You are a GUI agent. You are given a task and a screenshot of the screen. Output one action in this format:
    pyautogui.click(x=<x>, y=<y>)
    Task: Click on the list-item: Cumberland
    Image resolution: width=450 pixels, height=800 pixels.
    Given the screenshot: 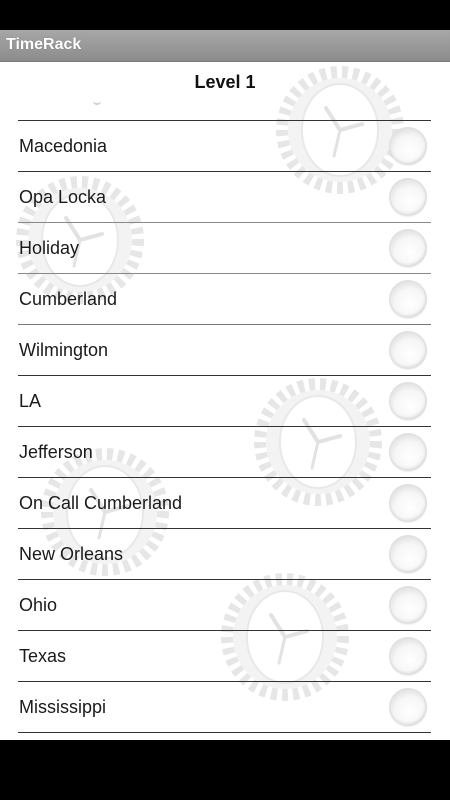 What is the action you would take?
    pyautogui.click(x=224, y=299)
    